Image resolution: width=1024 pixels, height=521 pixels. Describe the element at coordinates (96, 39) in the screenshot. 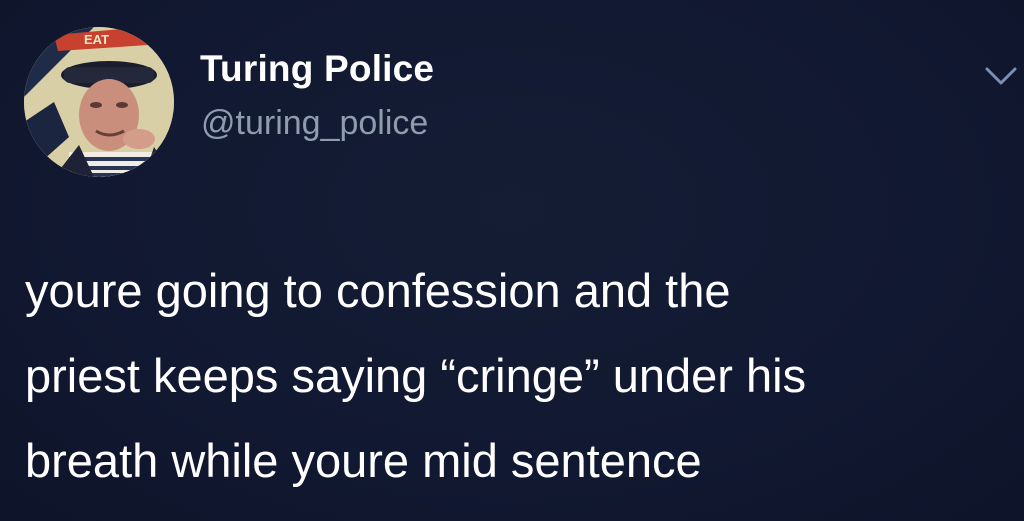

I see `avatar-banner-text: EAT` at that location.